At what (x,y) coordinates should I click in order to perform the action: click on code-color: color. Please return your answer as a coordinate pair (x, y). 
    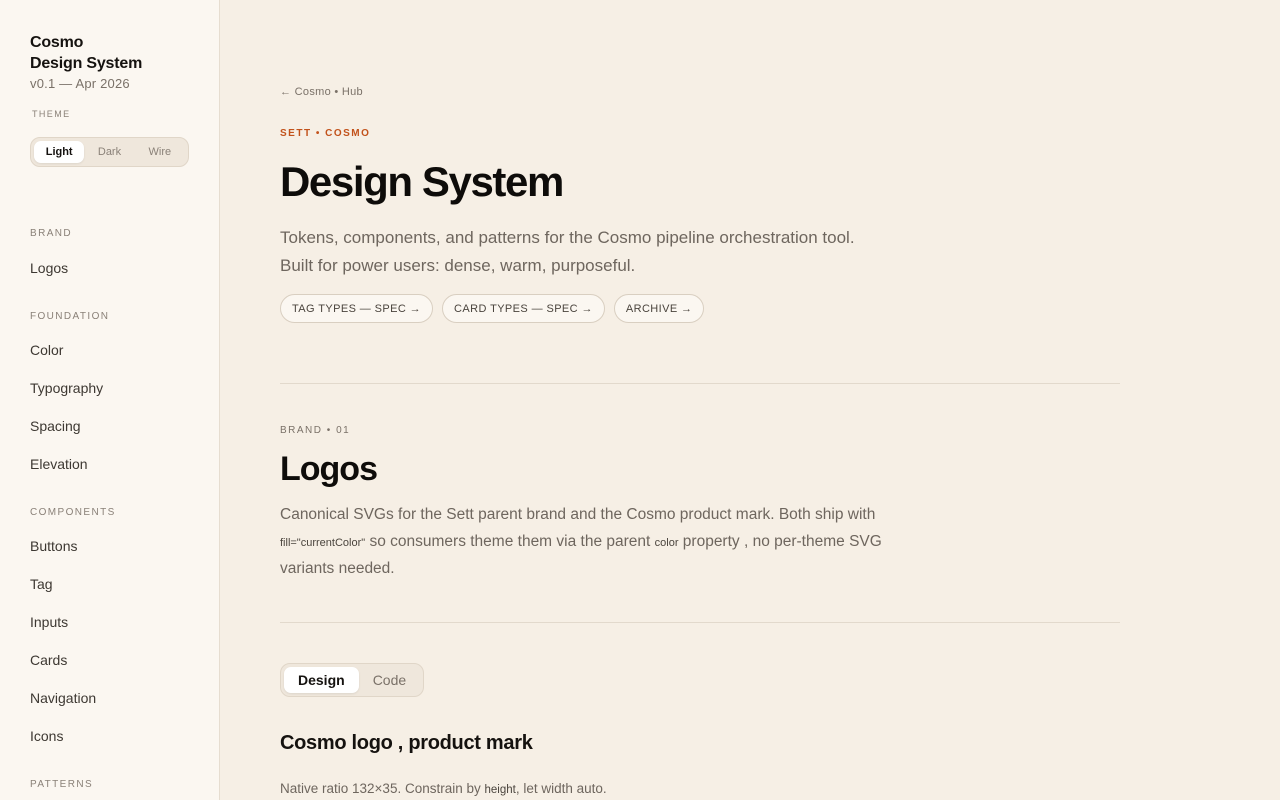
    Looking at the image, I should click on (666, 542).